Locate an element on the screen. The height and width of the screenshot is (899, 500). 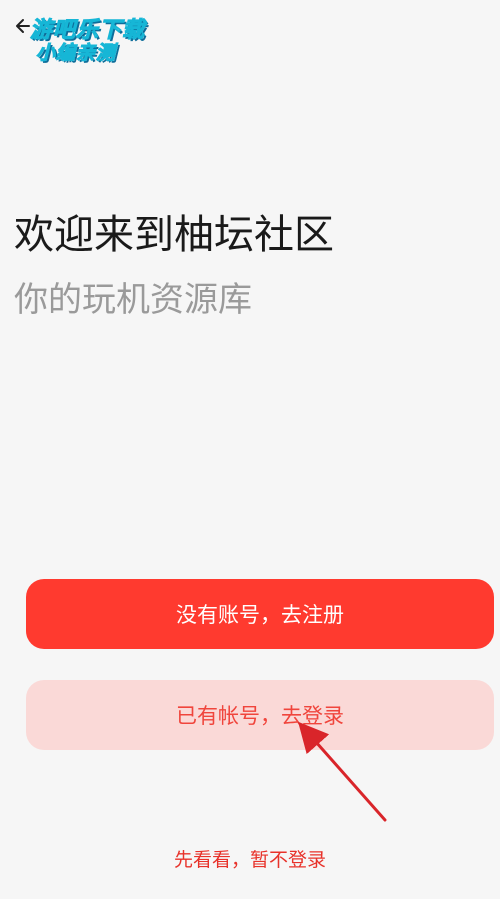
welcome-subtitle: 你的玩机资源库 is located at coordinates (133, 300).